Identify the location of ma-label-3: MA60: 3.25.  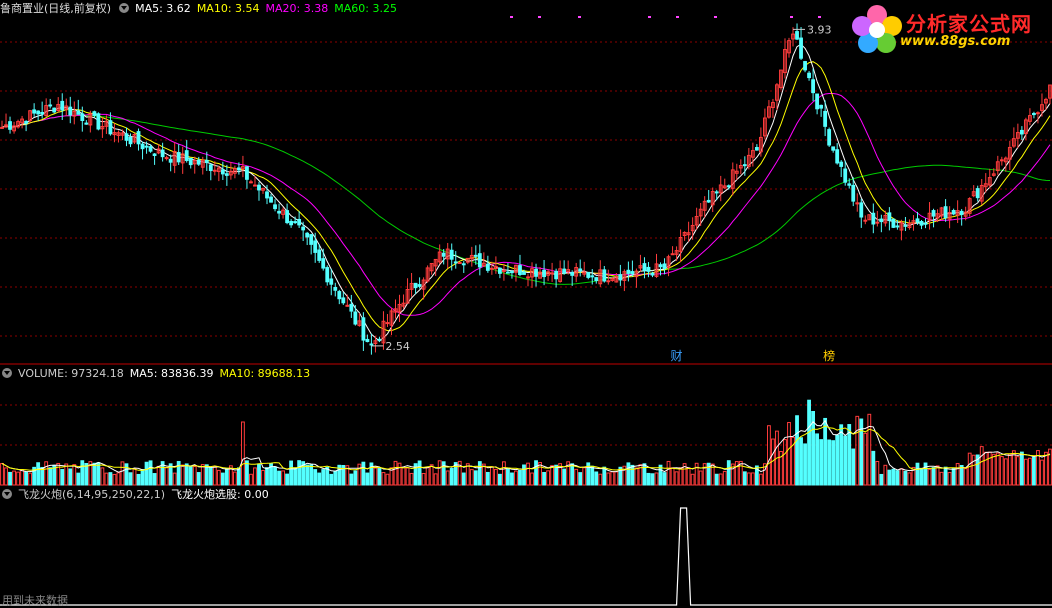
(365, 8).